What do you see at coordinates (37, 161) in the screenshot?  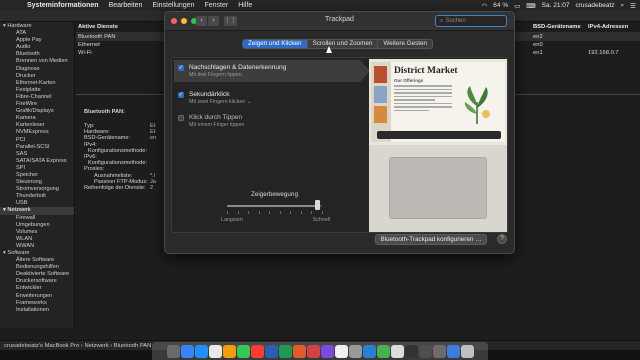 I see `sidebar-item: SATA/SATA Express` at bounding box center [37, 161].